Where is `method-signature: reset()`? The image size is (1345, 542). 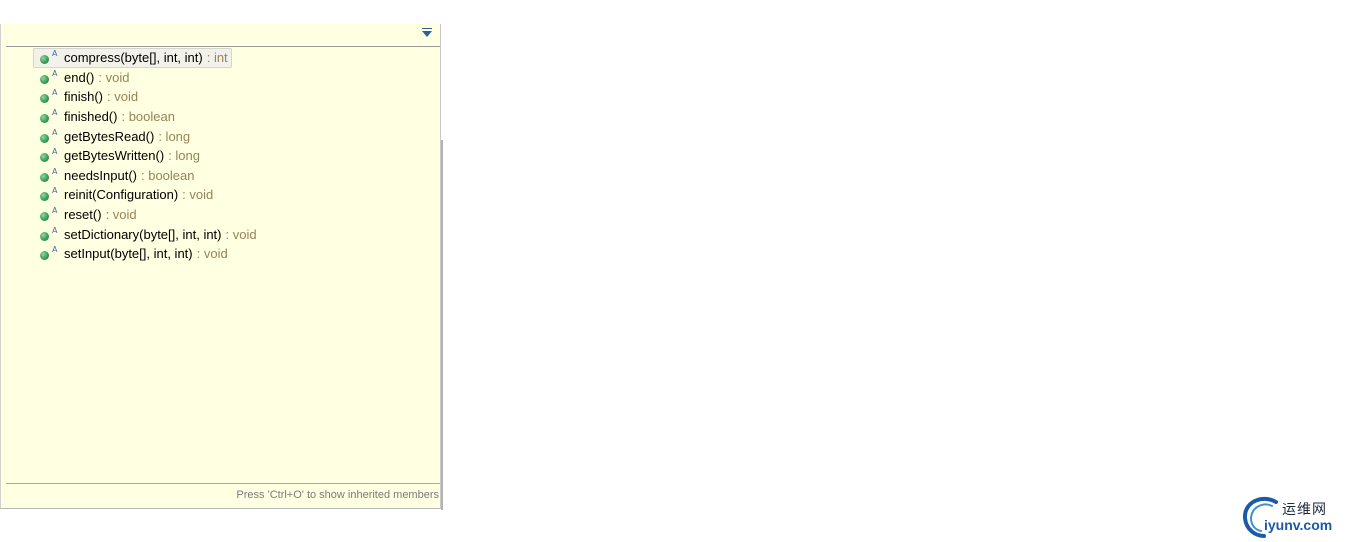
method-signature: reset() is located at coordinates (83, 215).